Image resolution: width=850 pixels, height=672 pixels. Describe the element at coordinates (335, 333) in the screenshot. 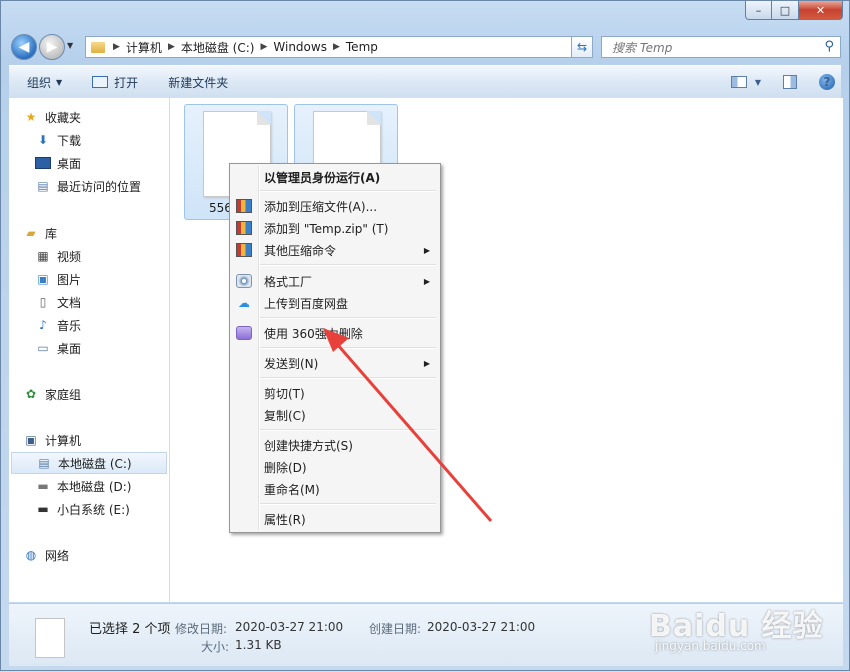

I see `menu-360-shred: 使用 360强力删除` at that location.